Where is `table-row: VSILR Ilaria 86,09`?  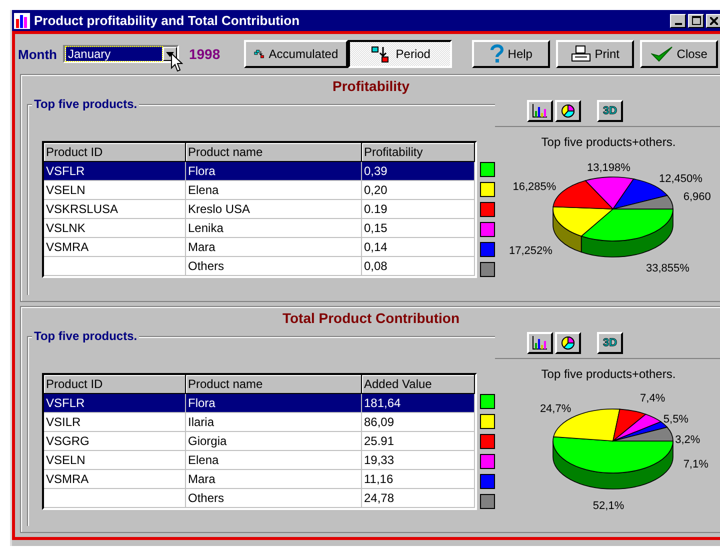
table-row: VSILR Ilaria 86,09 is located at coordinates (259, 422).